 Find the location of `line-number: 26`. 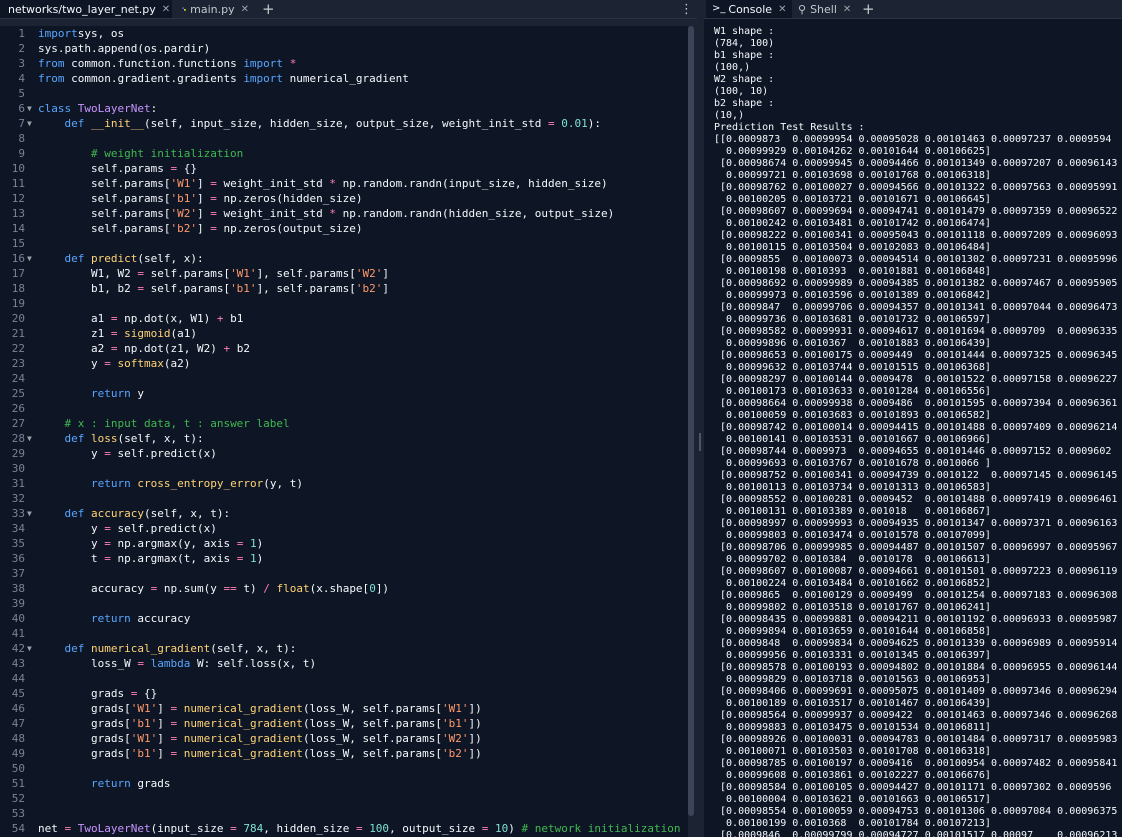

line-number: 26 is located at coordinates (18, 408).